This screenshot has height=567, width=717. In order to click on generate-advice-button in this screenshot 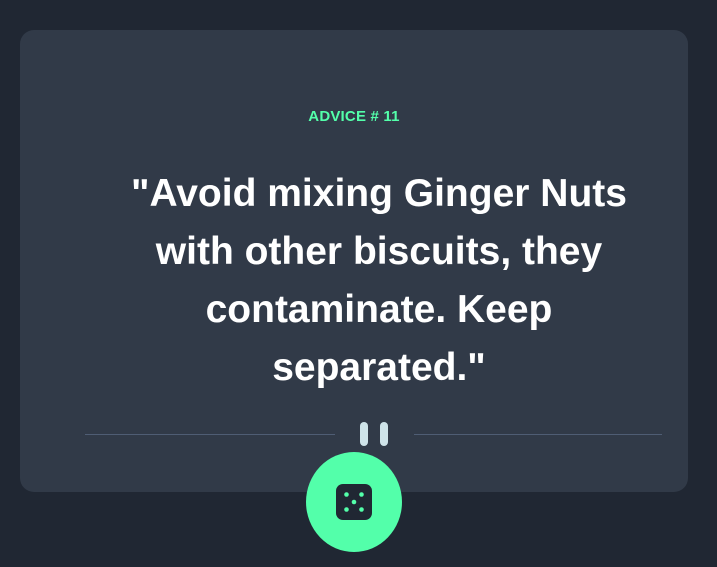, I will do `click(354, 502)`.